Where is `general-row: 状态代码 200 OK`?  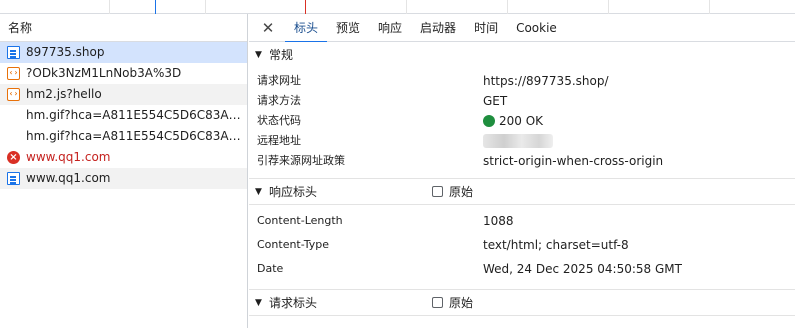 general-row: 状态代码 200 OK is located at coordinates (522, 121).